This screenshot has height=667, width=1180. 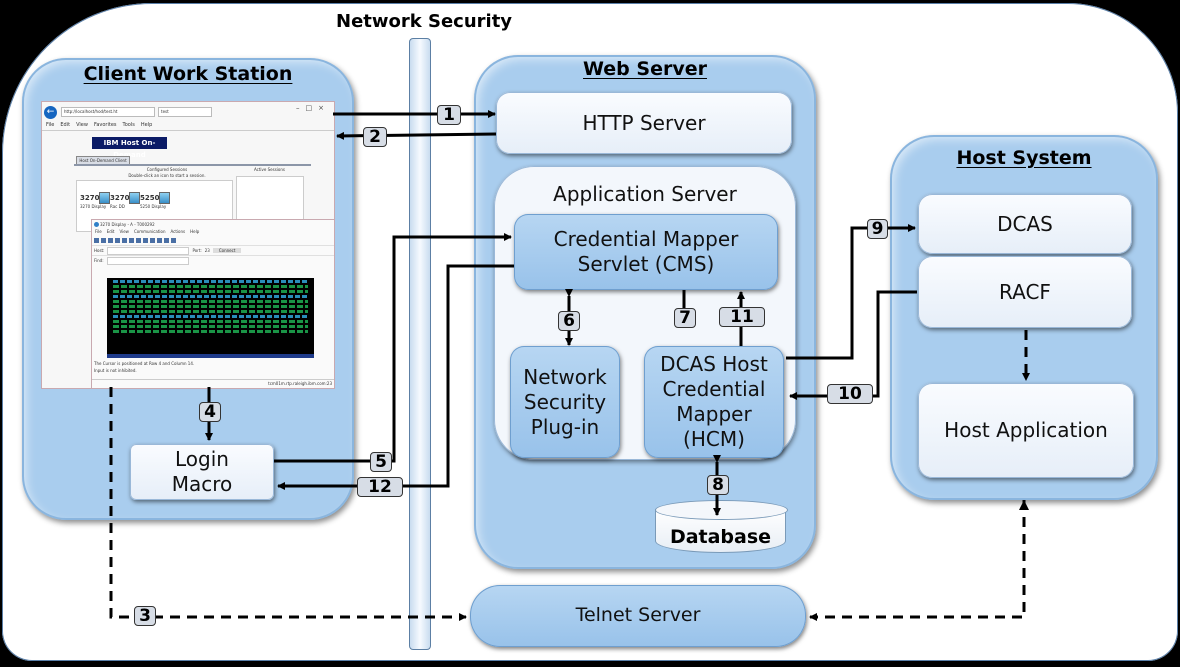 I want to click on step-badge-1: 1, so click(x=449, y=115).